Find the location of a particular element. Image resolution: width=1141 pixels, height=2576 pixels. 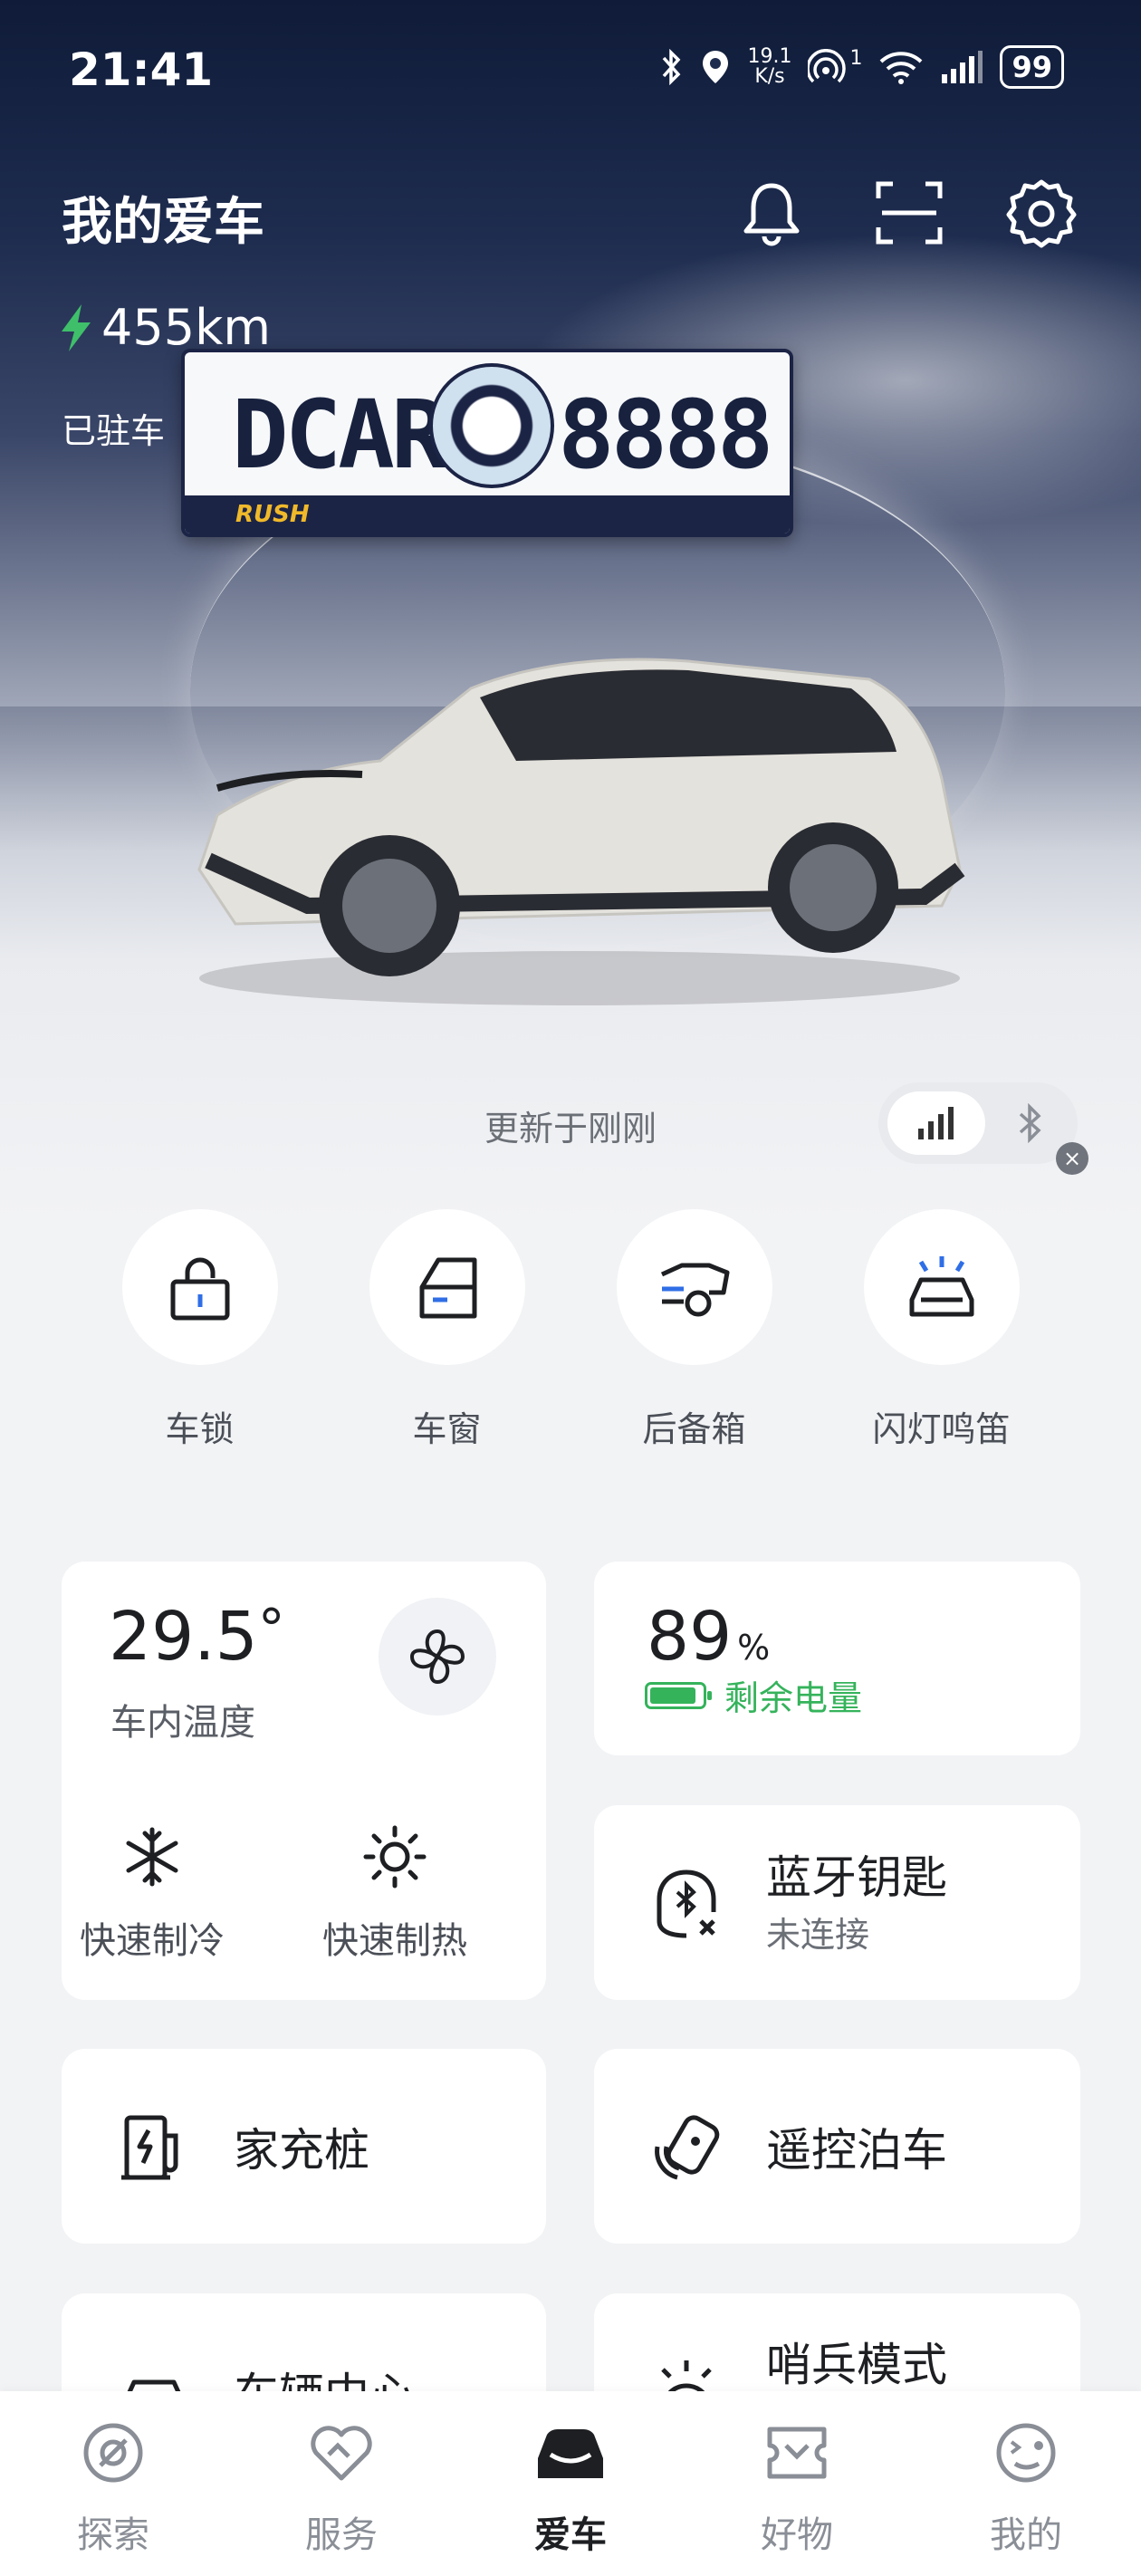

profile-icon is located at coordinates (1026, 2453).